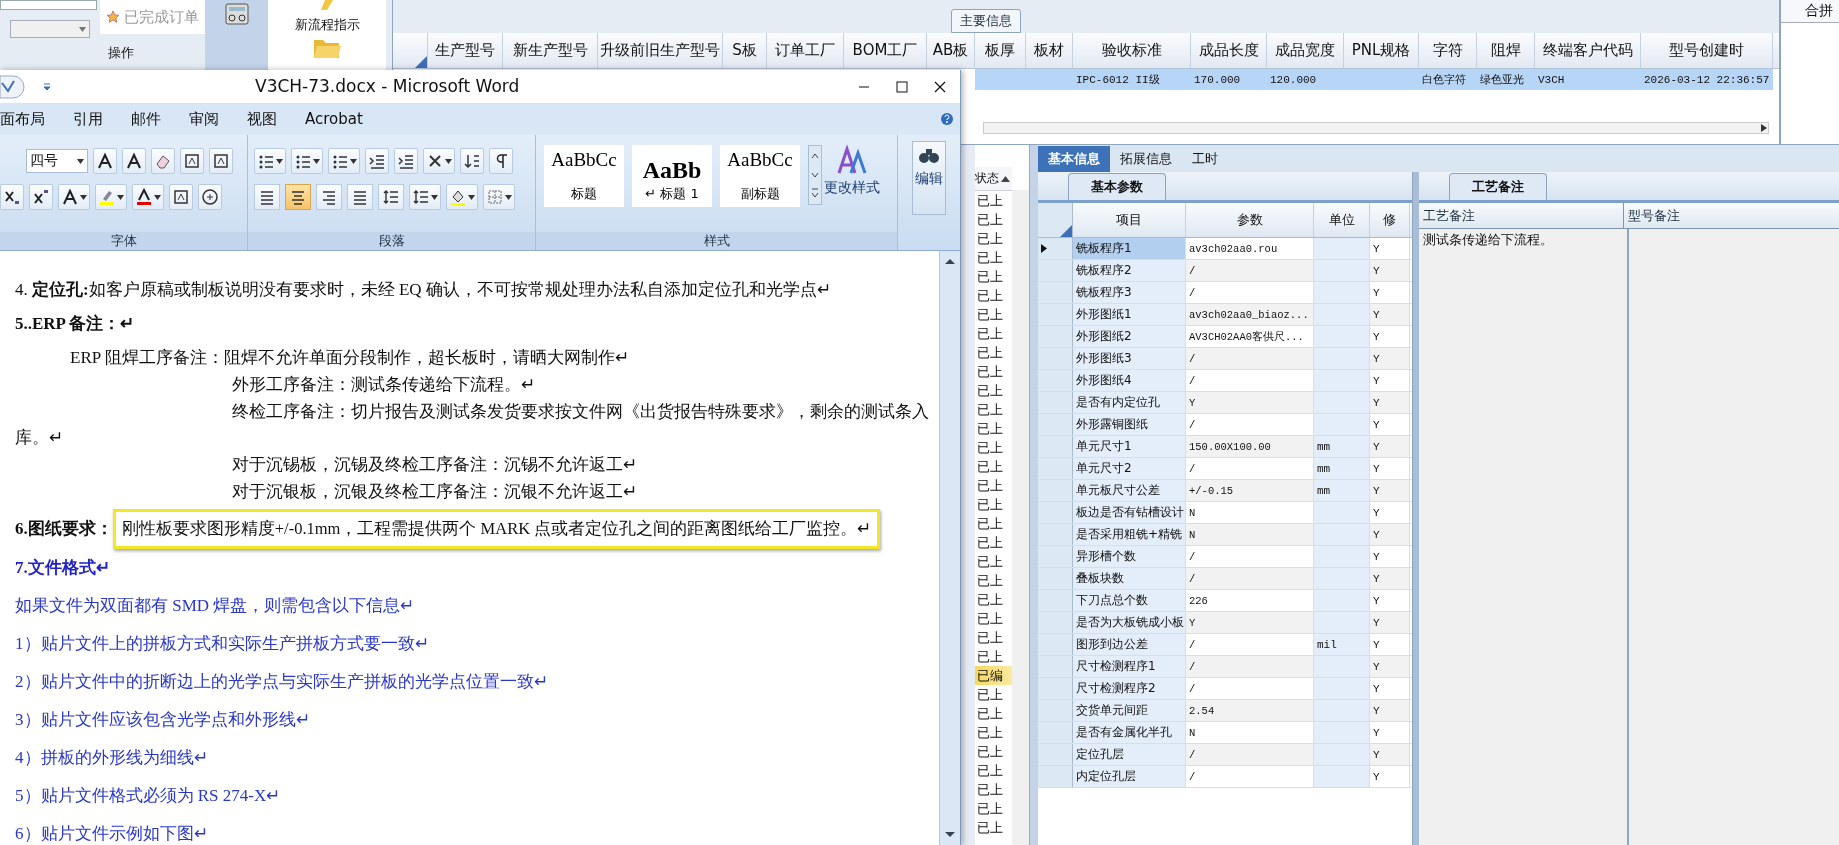 This screenshot has height=845, width=1839. I want to click on column-header: 状态, so click(994, 179).